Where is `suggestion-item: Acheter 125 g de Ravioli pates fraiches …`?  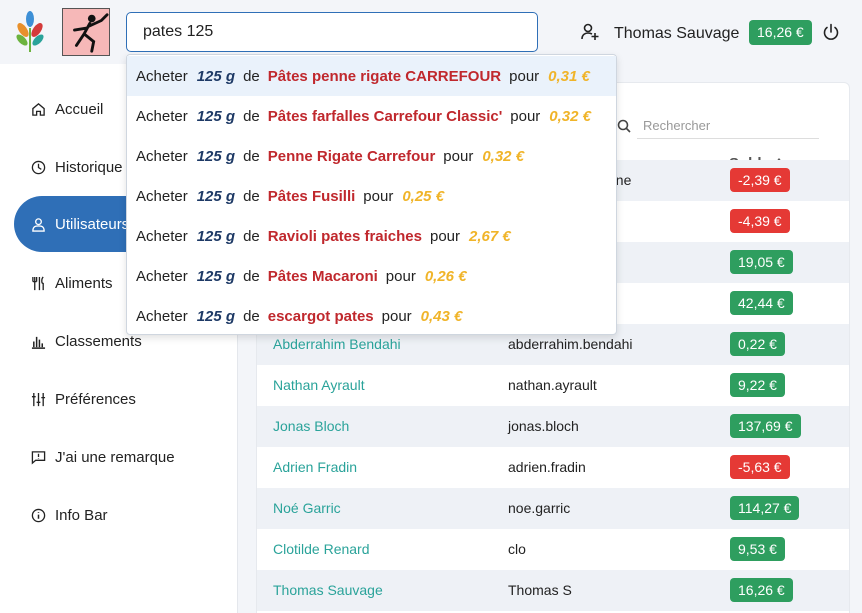 suggestion-item: Acheter 125 g de Ravioli pates fraiches … is located at coordinates (371, 236).